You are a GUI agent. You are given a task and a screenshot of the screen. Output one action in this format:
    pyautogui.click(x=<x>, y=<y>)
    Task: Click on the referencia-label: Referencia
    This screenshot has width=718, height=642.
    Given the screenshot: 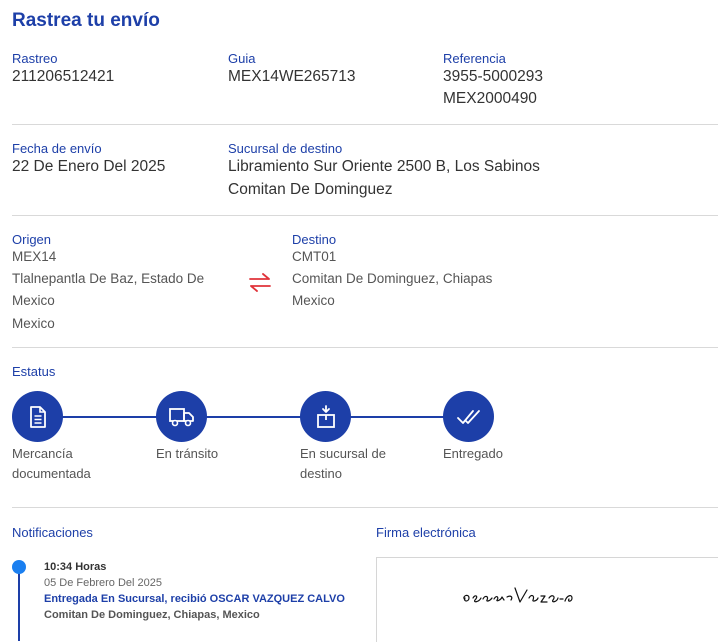 What is the action you would take?
    pyautogui.click(x=474, y=58)
    